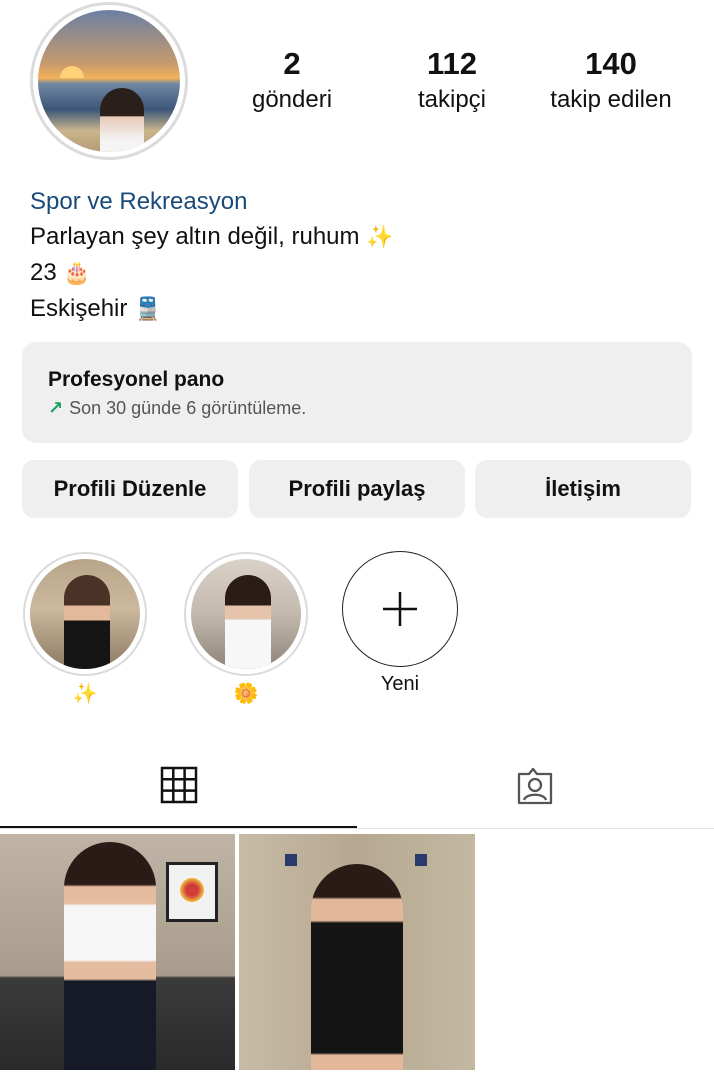 The image size is (714, 1080). Describe the element at coordinates (380, 237) in the screenshot. I see `sparkles-icon: ✨` at that location.